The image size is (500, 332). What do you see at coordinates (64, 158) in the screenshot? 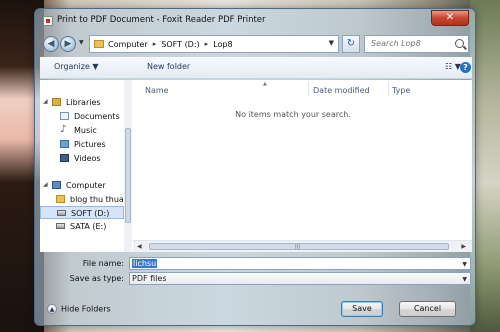
I see `videos-icon` at bounding box center [64, 158].